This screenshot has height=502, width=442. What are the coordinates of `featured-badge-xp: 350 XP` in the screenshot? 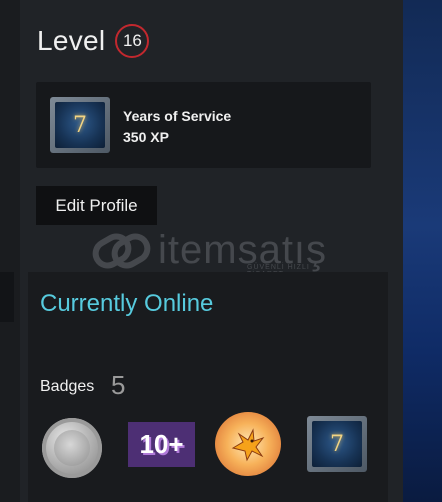 It's located at (146, 137).